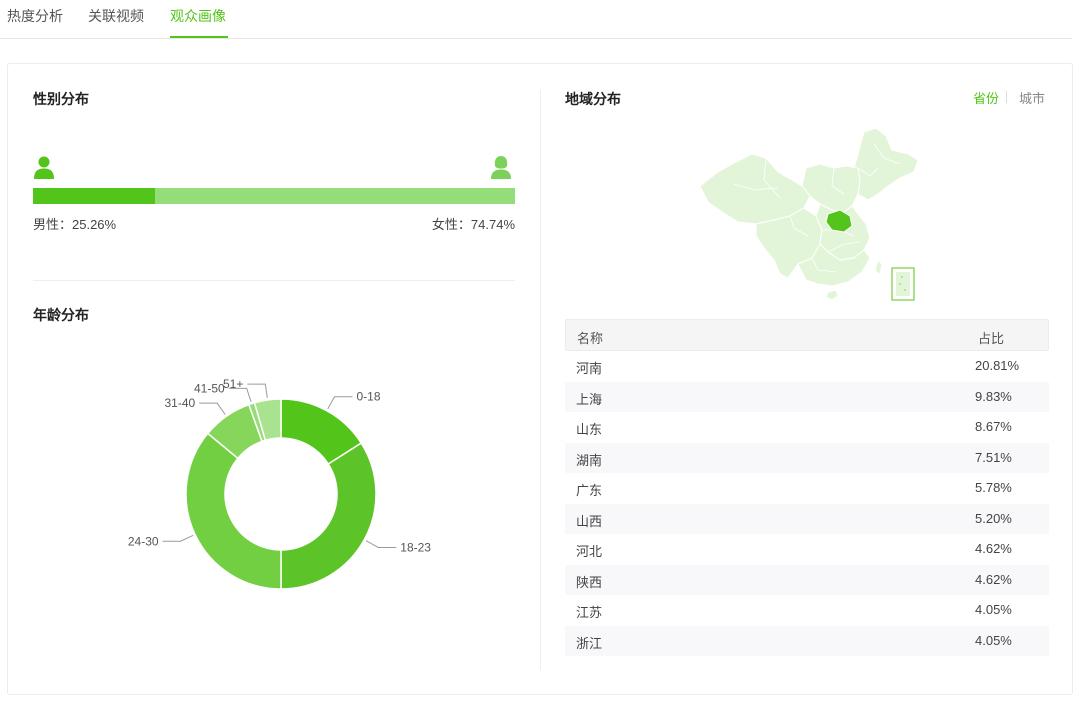  What do you see at coordinates (986, 97) in the screenshot?
I see `province-switch: 省份` at bounding box center [986, 97].